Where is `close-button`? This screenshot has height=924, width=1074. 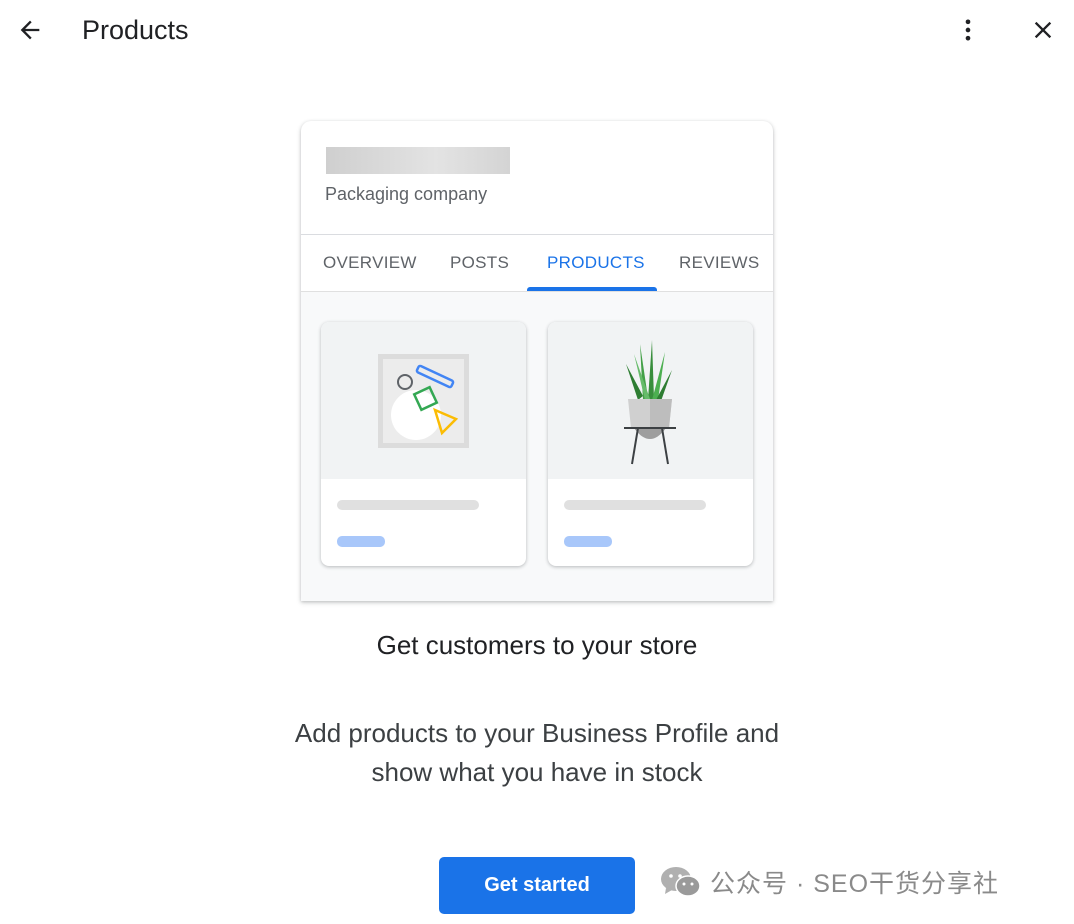
close-button is located at coordinates (1043, 30).